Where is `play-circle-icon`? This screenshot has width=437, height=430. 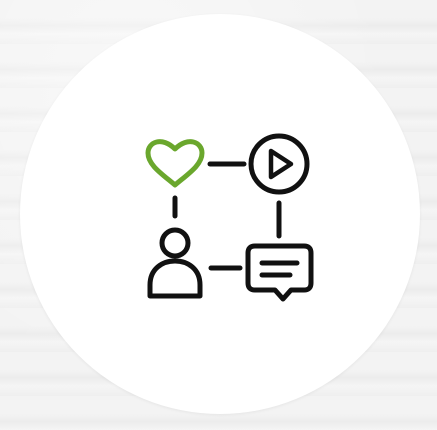 play-circle-icon is located at coordinates (279, 164).